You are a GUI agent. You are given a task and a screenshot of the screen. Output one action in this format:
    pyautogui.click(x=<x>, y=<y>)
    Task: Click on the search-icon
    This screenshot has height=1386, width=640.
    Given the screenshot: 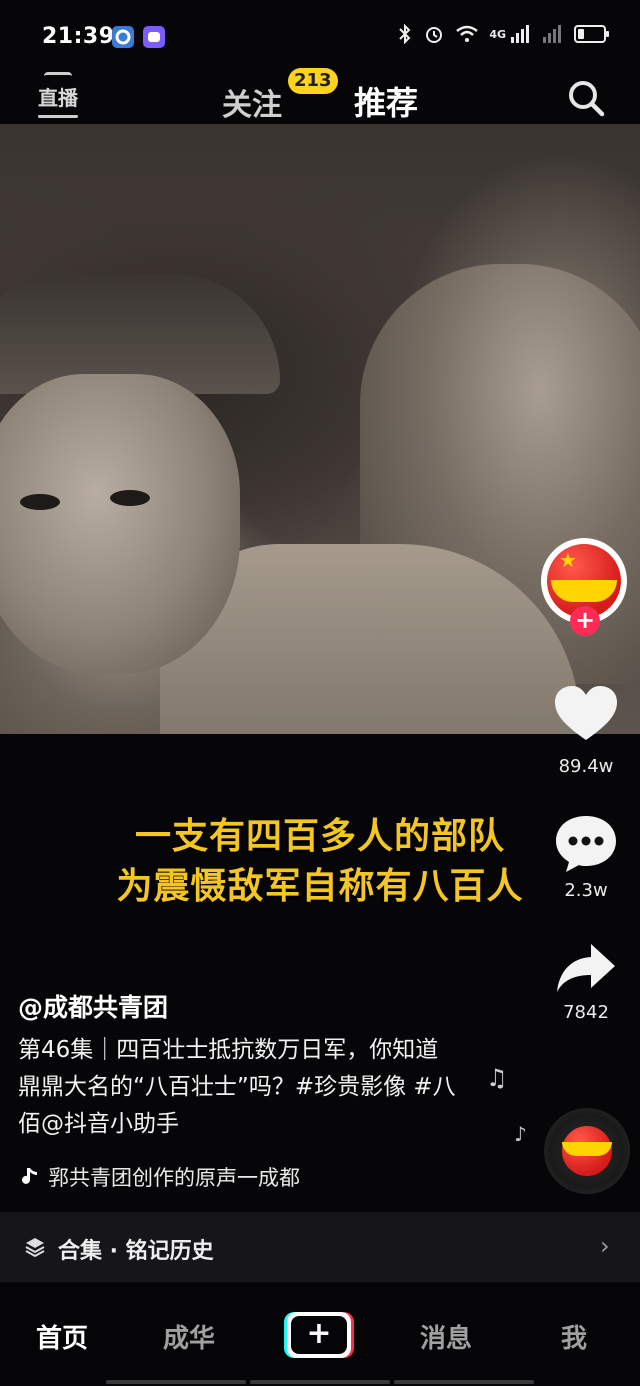 What is the action you would take?
    pyautogui.click(x=587, y=99)
    